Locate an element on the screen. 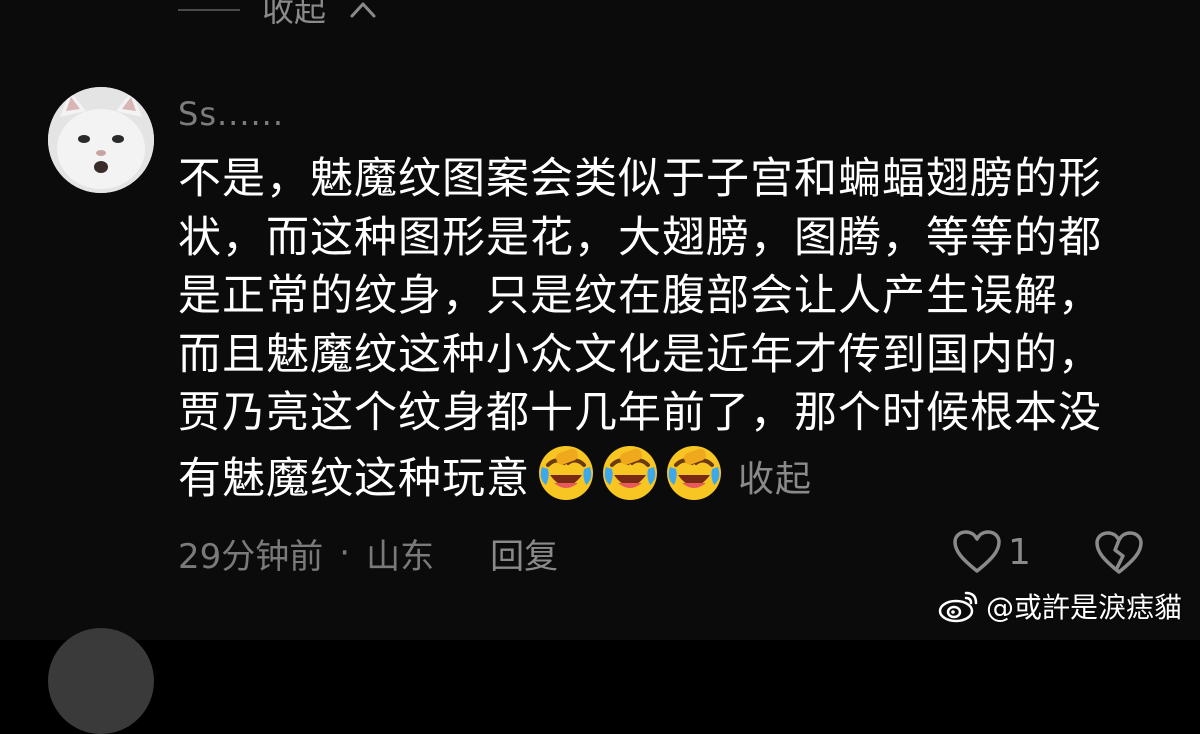  collapse-link: 收起 is located at coordinates (775, 479).